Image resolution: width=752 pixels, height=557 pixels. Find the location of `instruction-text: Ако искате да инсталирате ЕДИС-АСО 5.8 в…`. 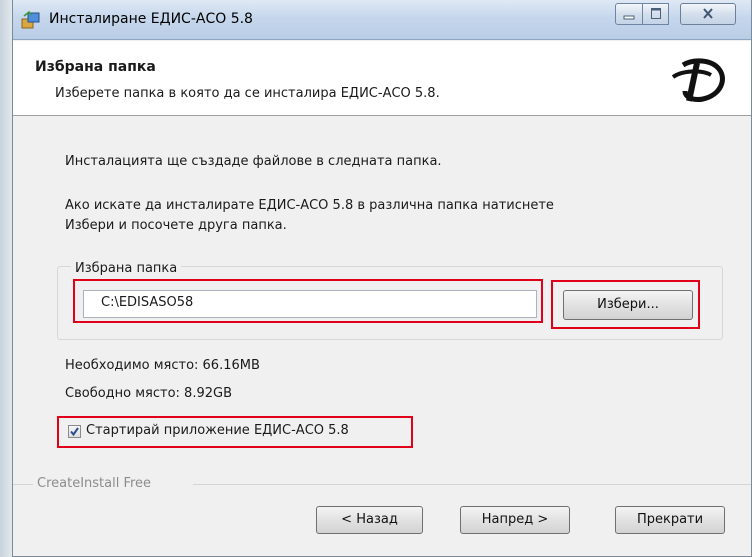

instruction-text: Ако искате да инсталирате ЕДИС-АСО 5.8 в… is located at coordinates (309, 216).